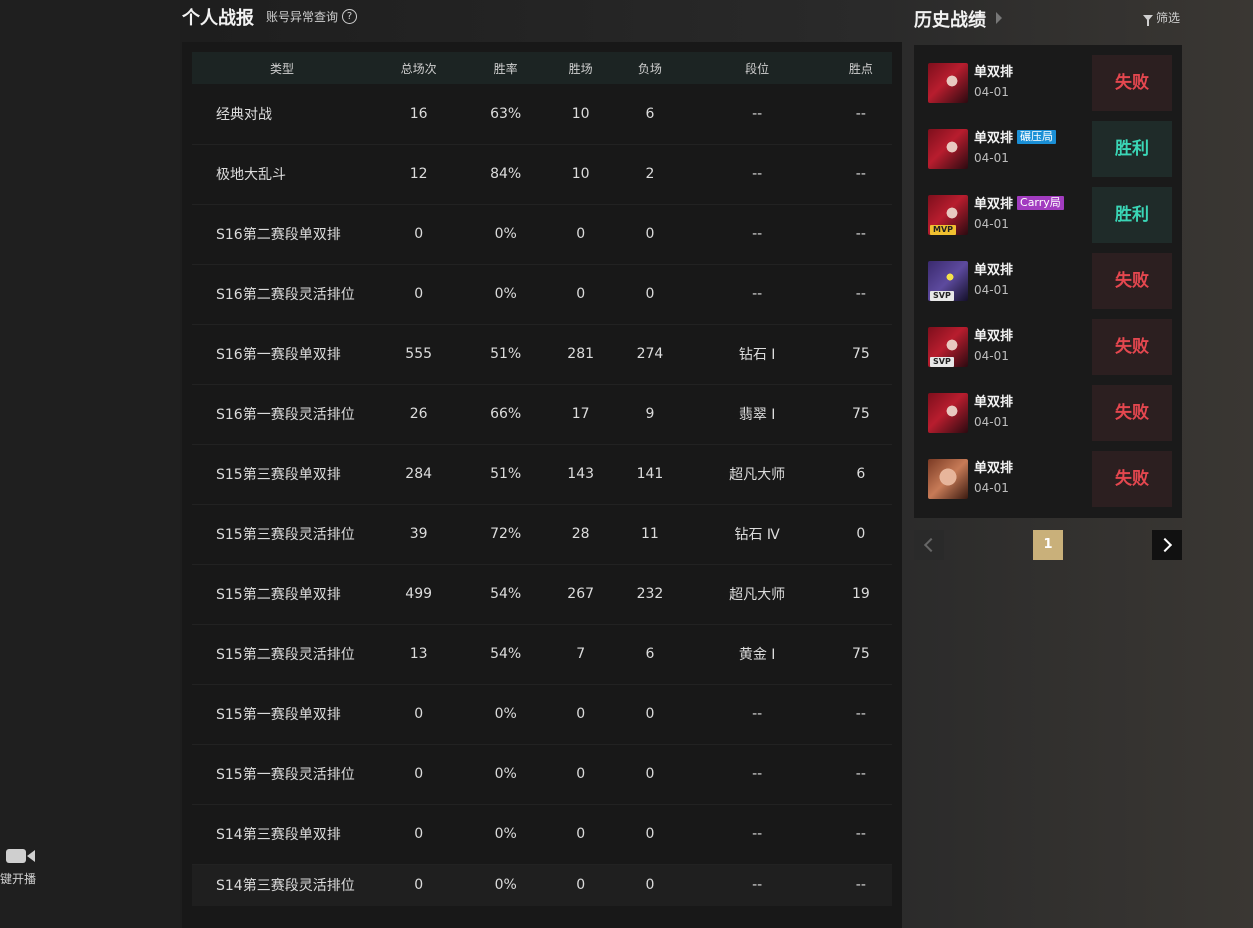 This screenshot has height=928, width=1253. Describe the element at coordinates (542, 474) in the screenshot. I see `table-row: S15第三赛段单双排 284 51% 143 141 超凡大师 6` at that location.